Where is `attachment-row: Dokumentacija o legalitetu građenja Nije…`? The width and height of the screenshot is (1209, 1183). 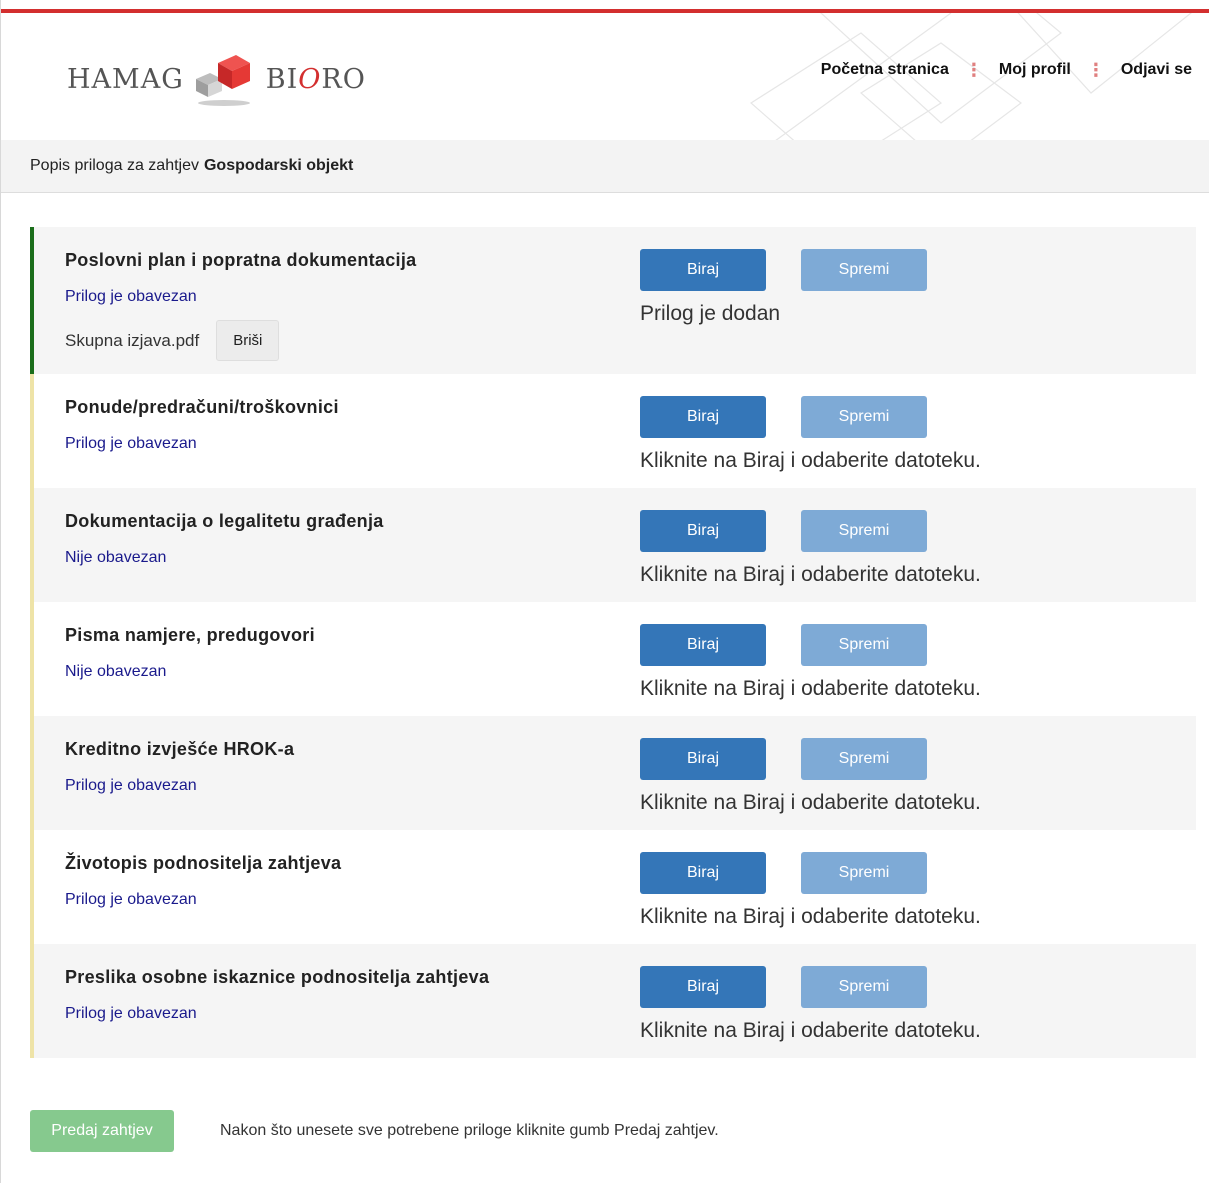
attachment-row: Dokumentacija o legalitetu građenja Nije… is located at coordinates (613, 545).